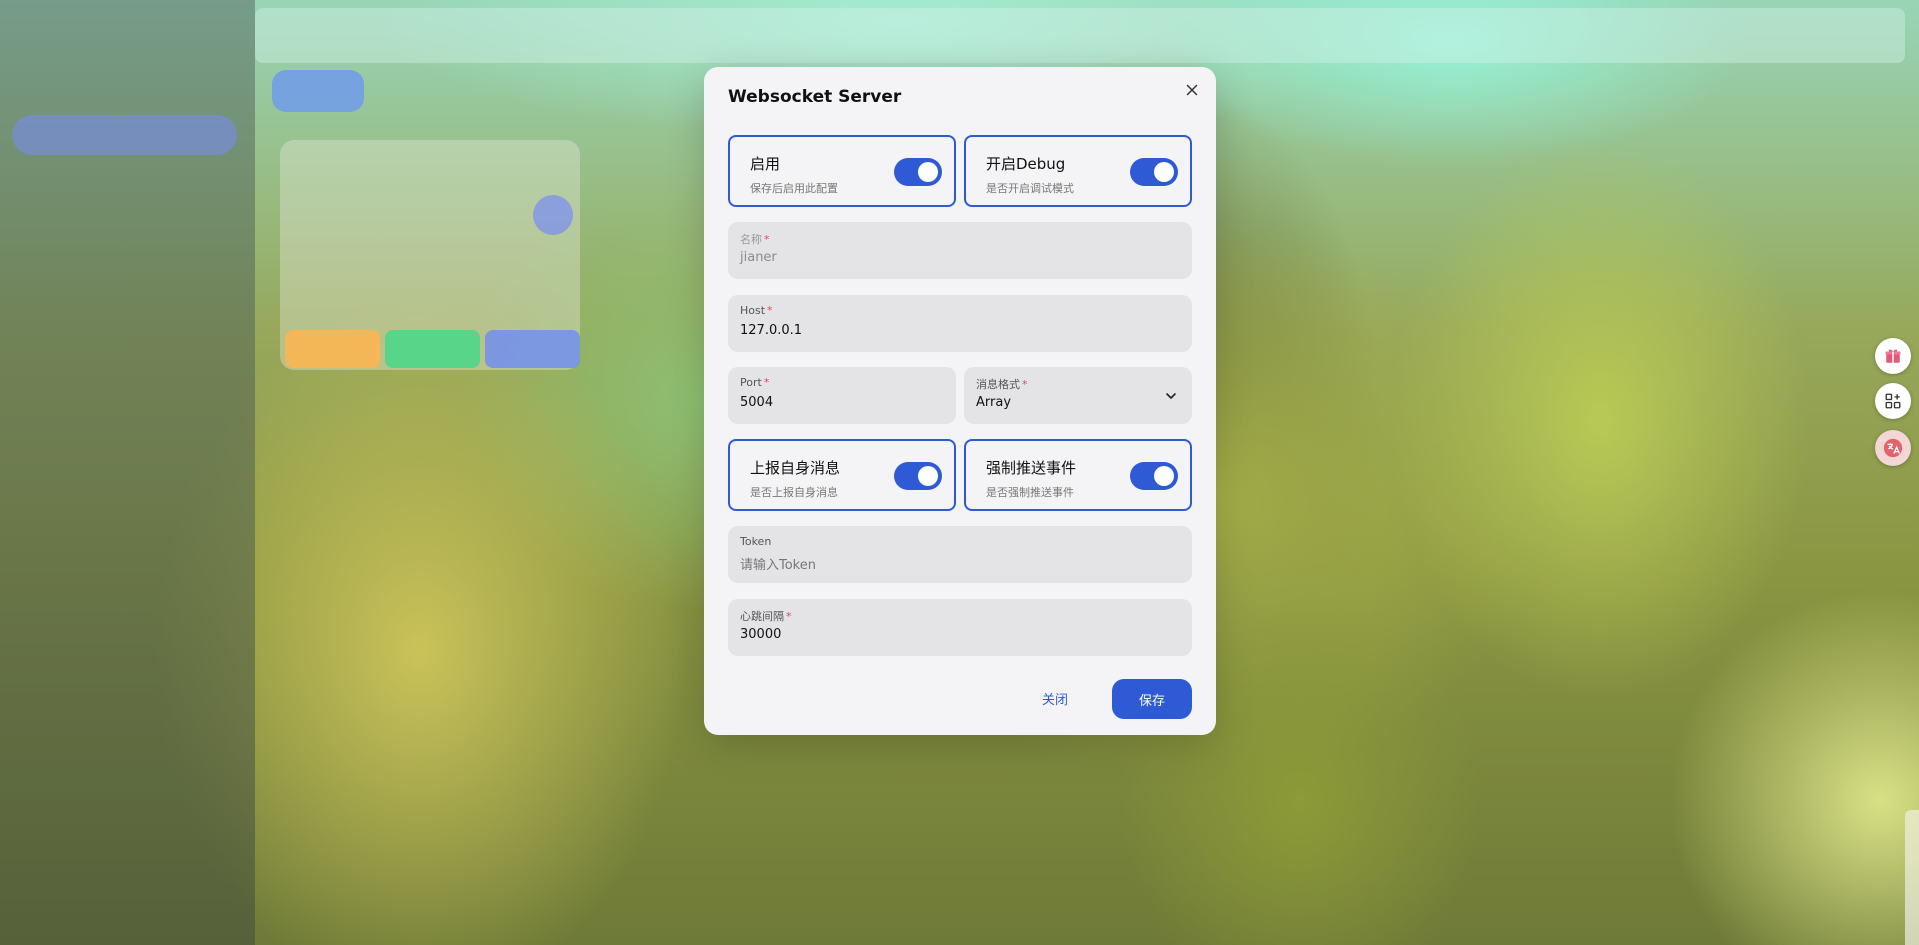 The height and width of the screenshot is (945, 1919). Describe the element at coordinates (1030, 188) in the screenshot. I see `debug-description: 是否开启调试模式` at that location.